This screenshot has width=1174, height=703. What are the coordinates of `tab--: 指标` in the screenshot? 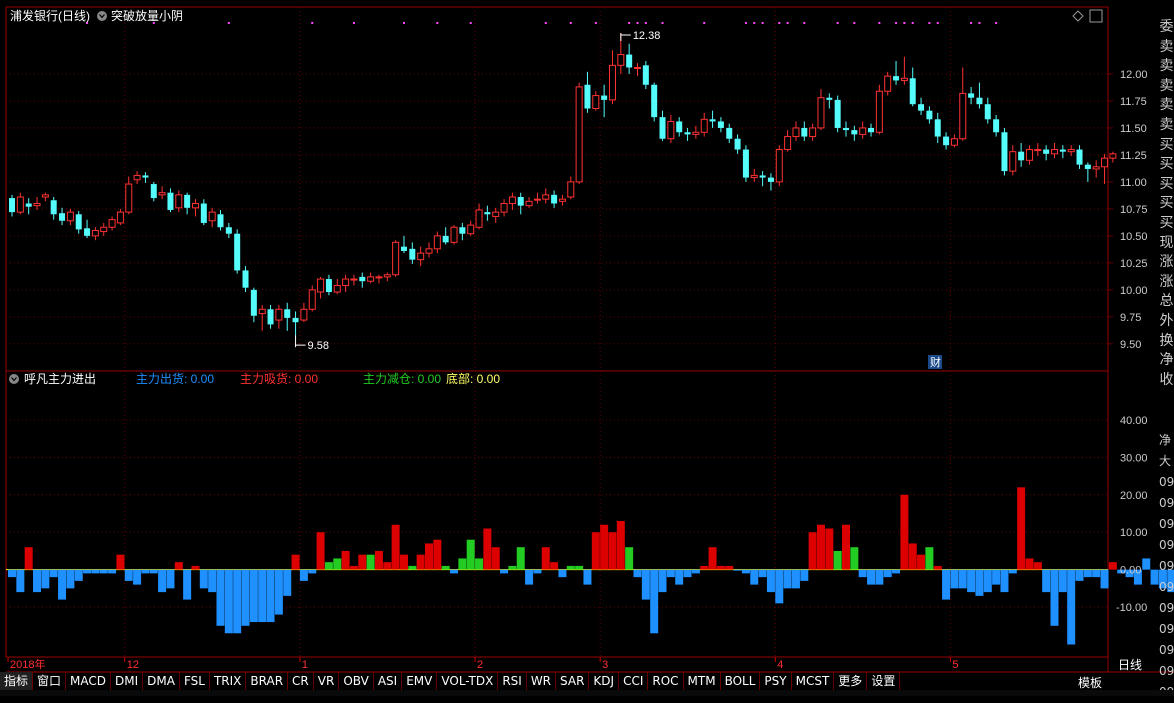 It's located at (17, 681).